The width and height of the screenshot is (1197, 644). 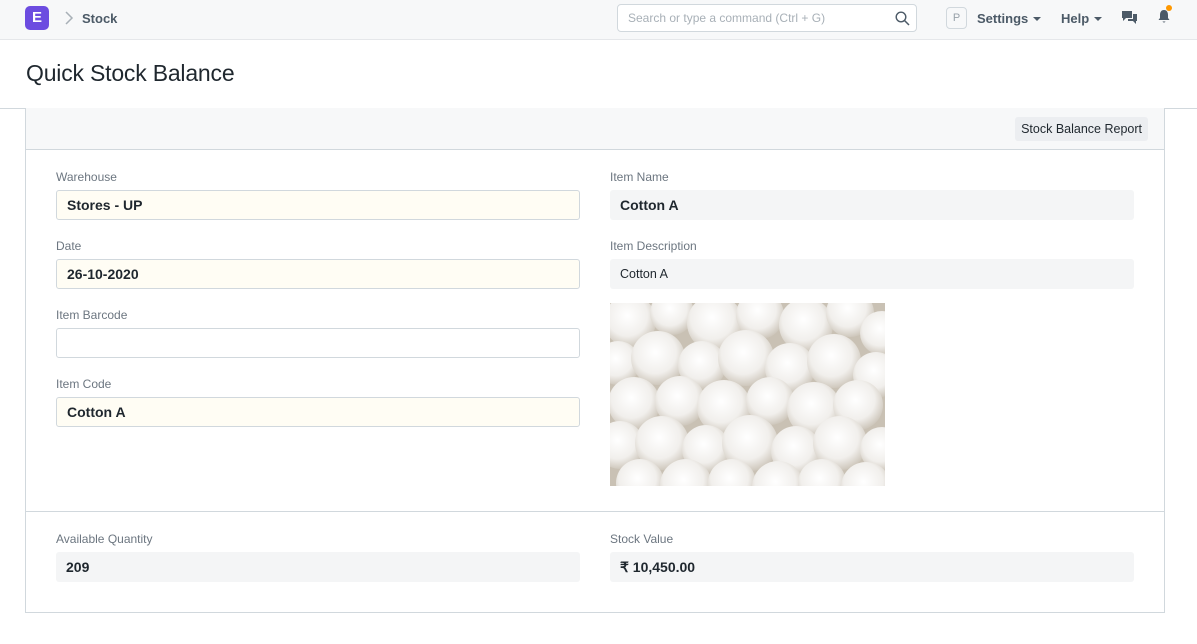 What do you see at coordinates (747, 394) in the screenshot?
I see `item-image` at bounding box center [747, 394].